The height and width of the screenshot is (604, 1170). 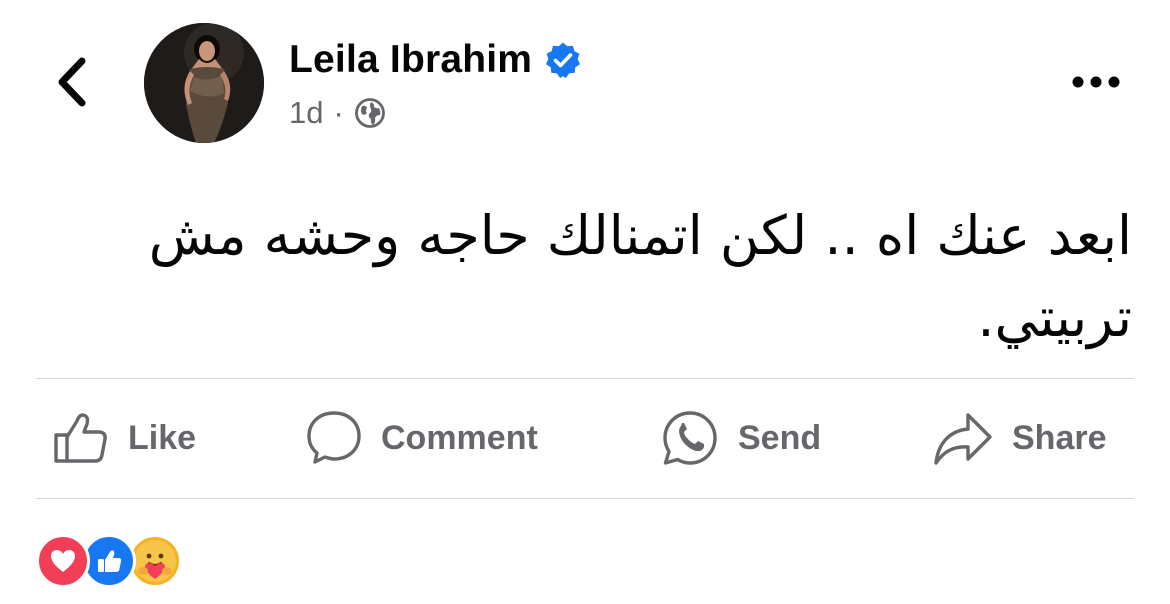 I want to click on comment-button: Comment, so click(x=421, y=438).